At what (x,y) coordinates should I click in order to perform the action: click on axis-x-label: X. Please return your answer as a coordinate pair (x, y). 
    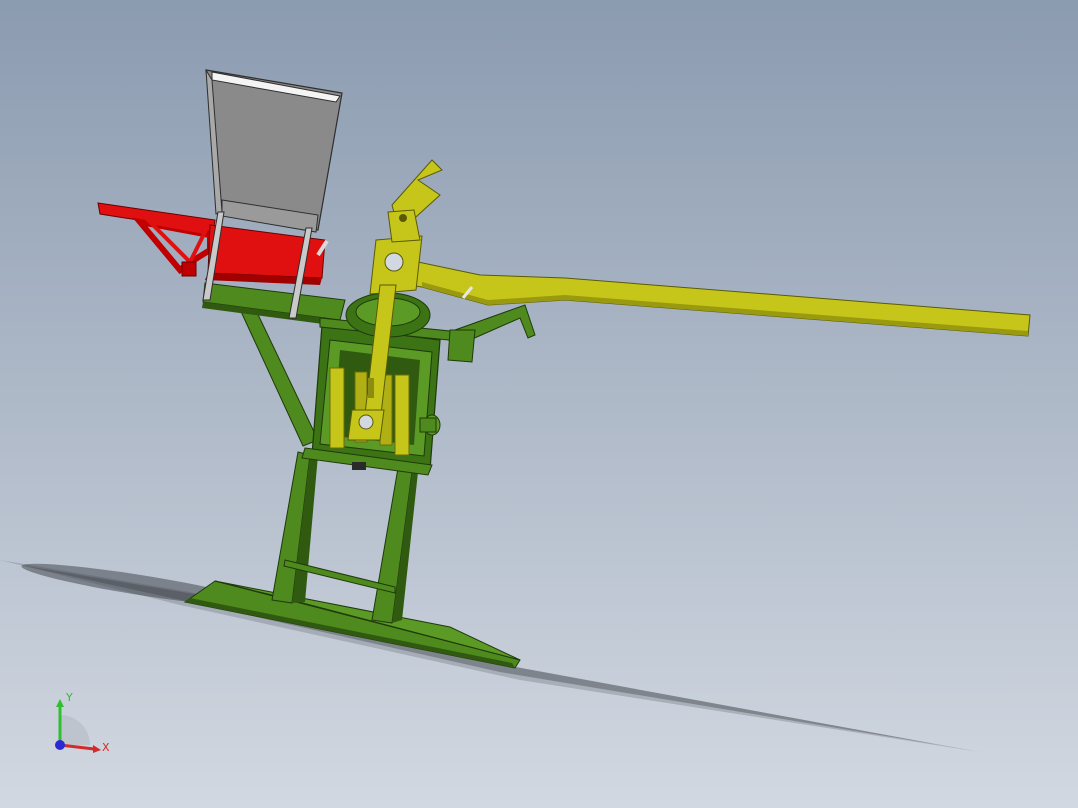
    Looking at the image, I should click on (106, 747).